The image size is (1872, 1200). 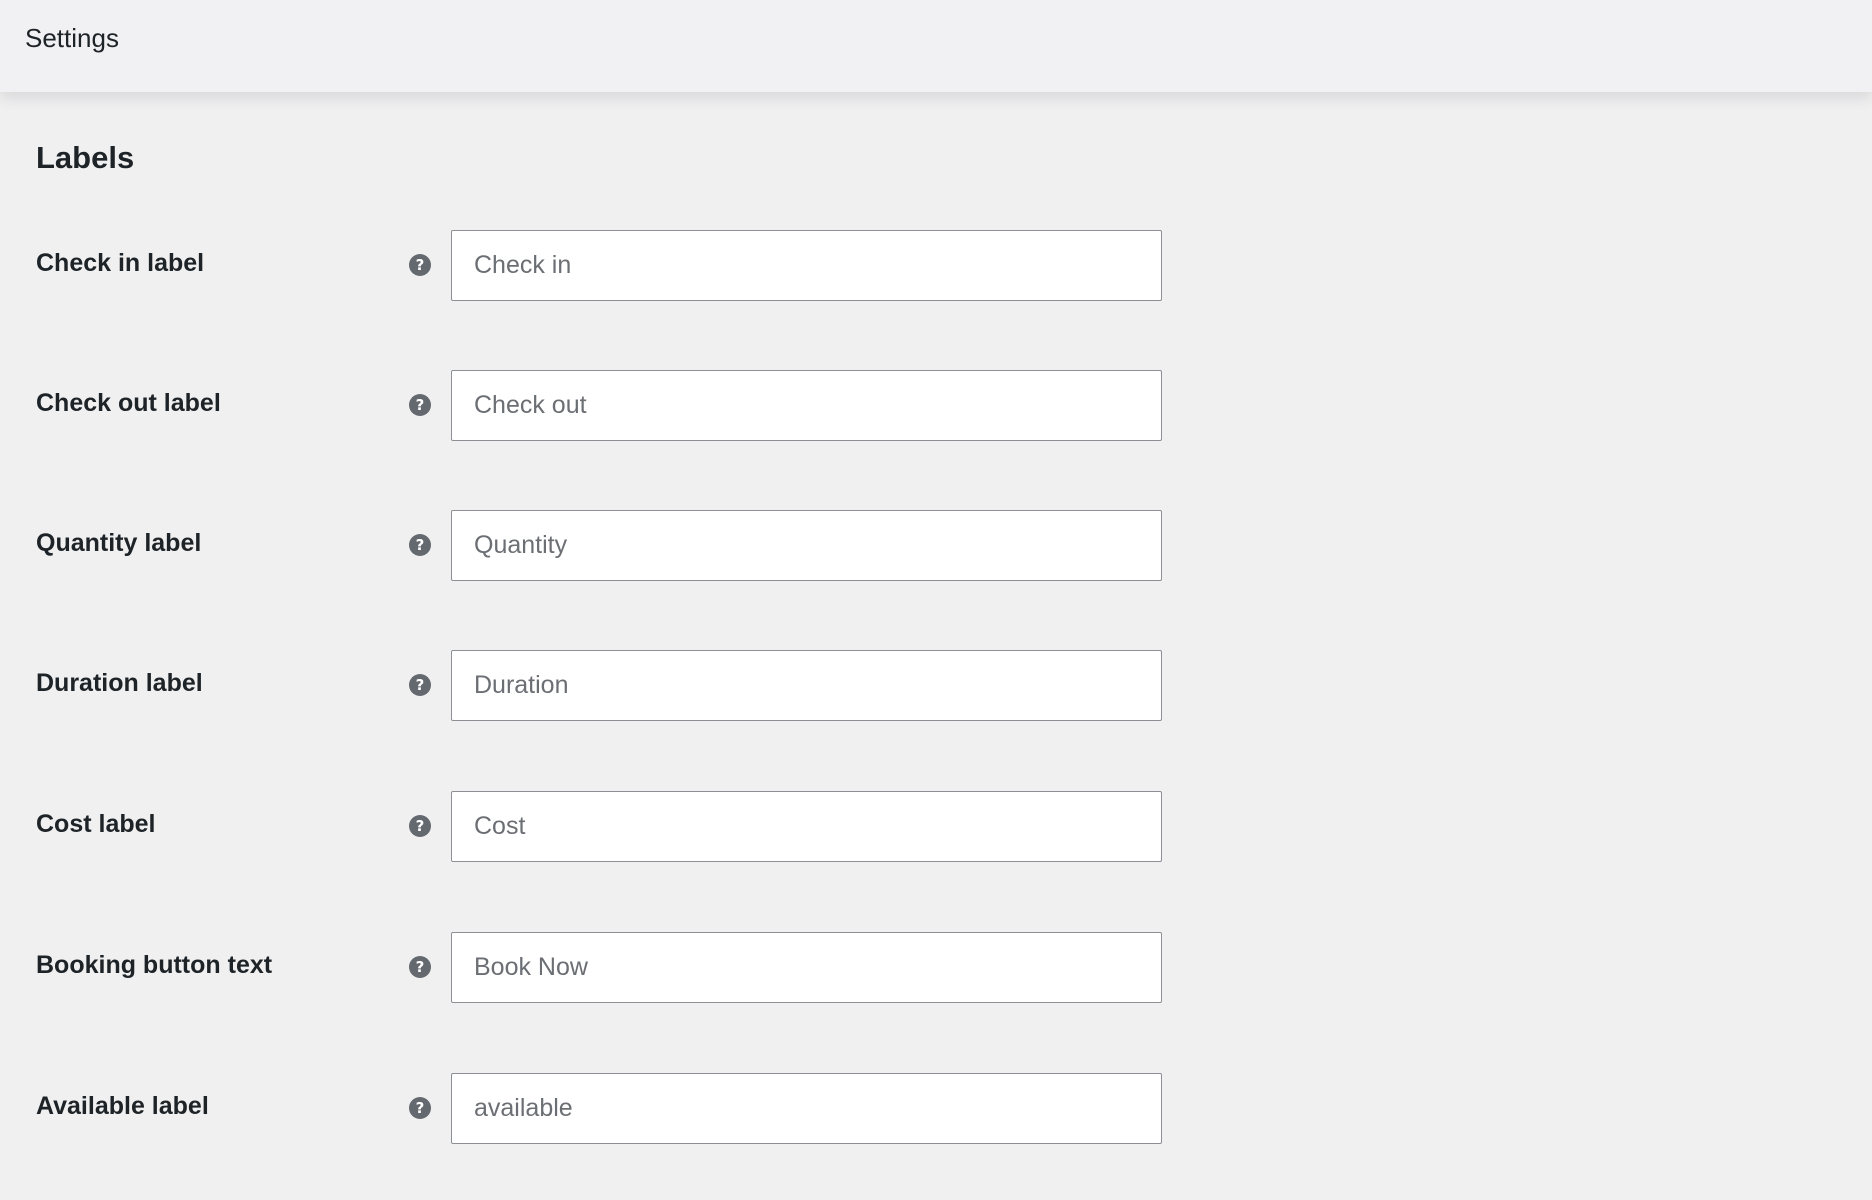 I want to click on setting-row-duration: Duration label ?, so click(x=936, y=686).